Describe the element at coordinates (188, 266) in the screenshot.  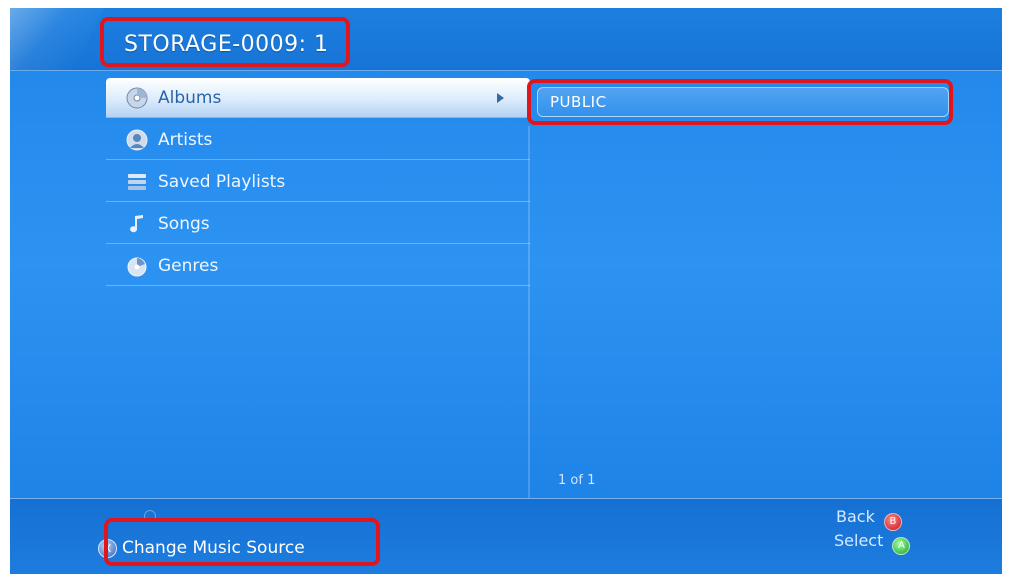
I see `menu-item-label: Genres` at that location.